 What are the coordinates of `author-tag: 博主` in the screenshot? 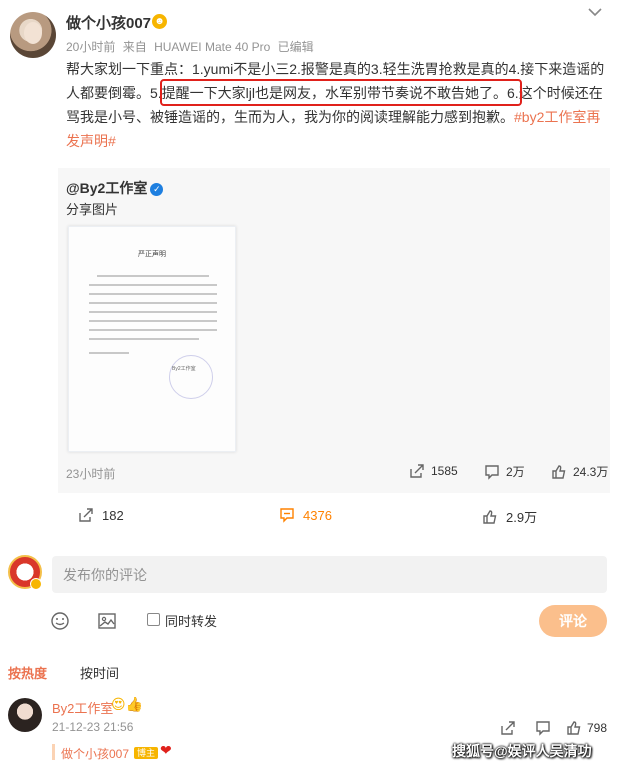 It's located at (146, 753).